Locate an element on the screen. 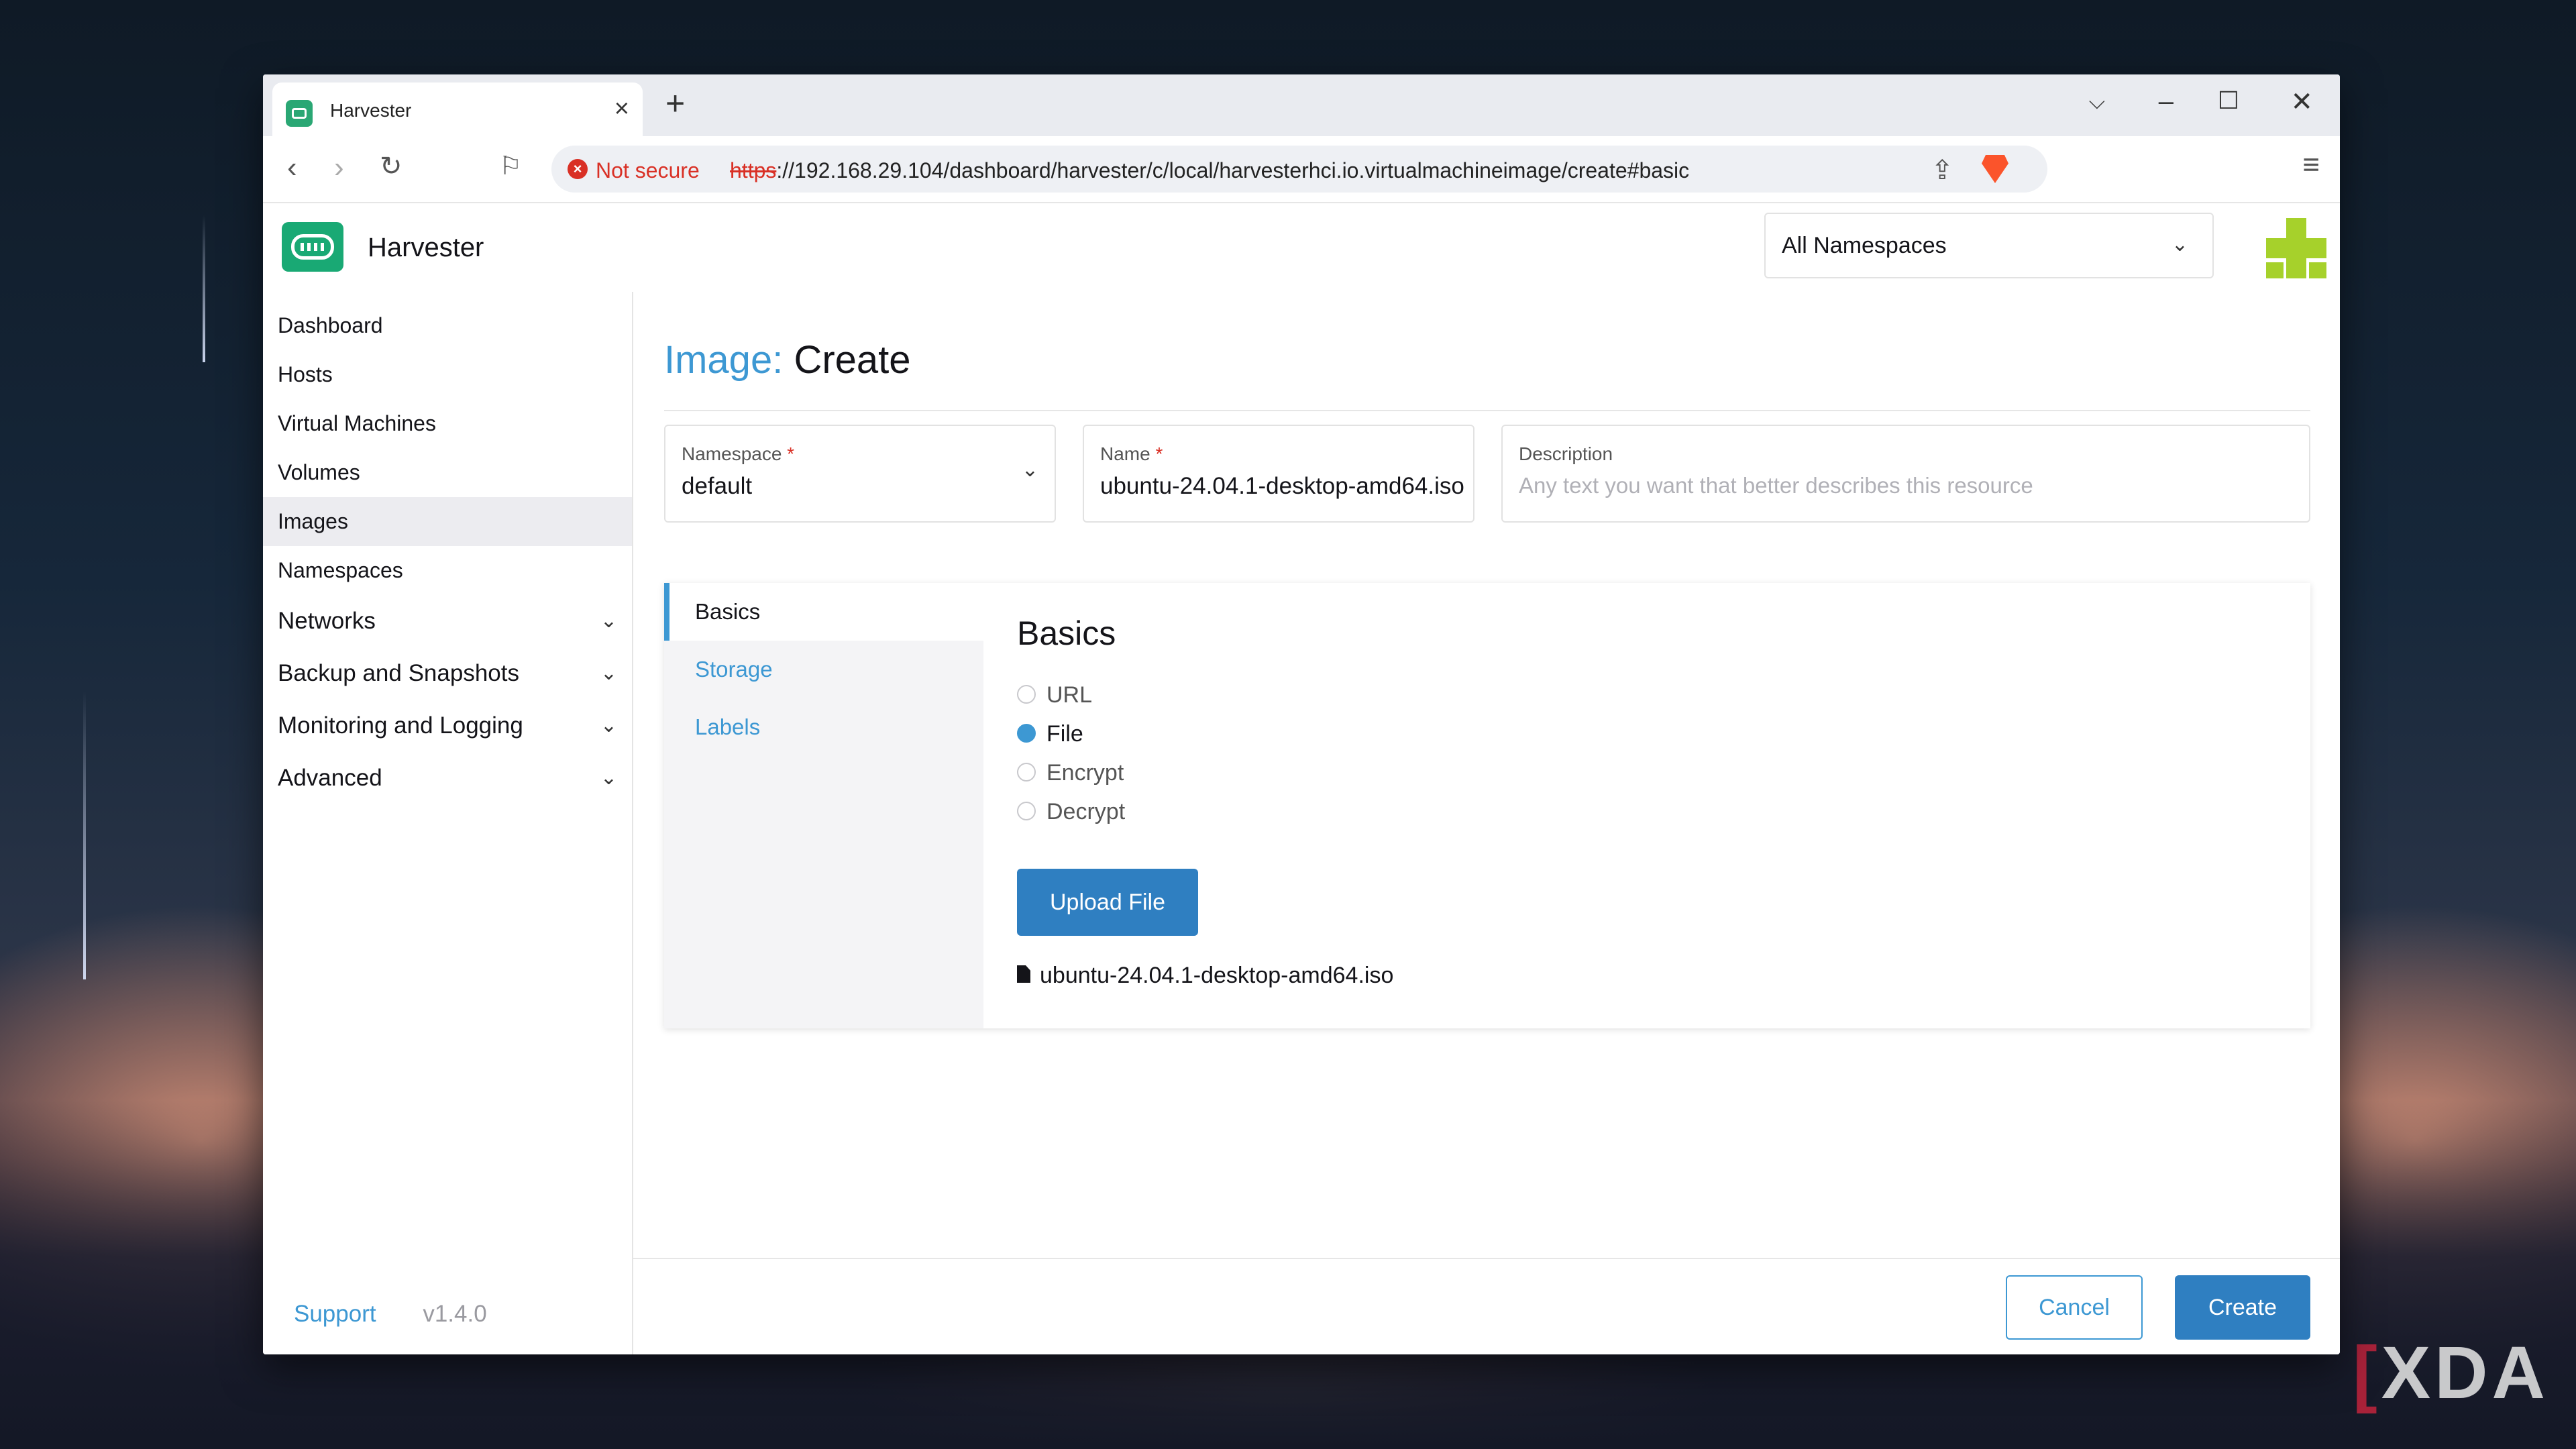 This screenshot has width=2576, height=1449. namespace-select: Namespace * default ⌄ is located at coordinates (860, 474).